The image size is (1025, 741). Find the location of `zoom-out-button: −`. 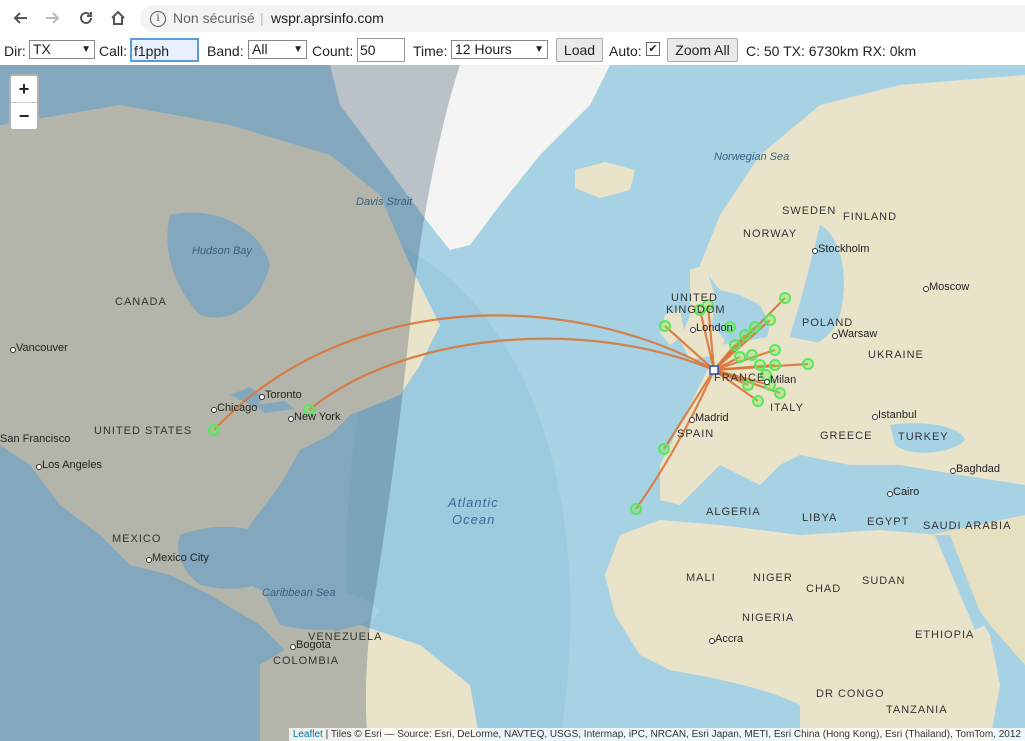

zoom-out-button: − is located at coordinates (24, 115).